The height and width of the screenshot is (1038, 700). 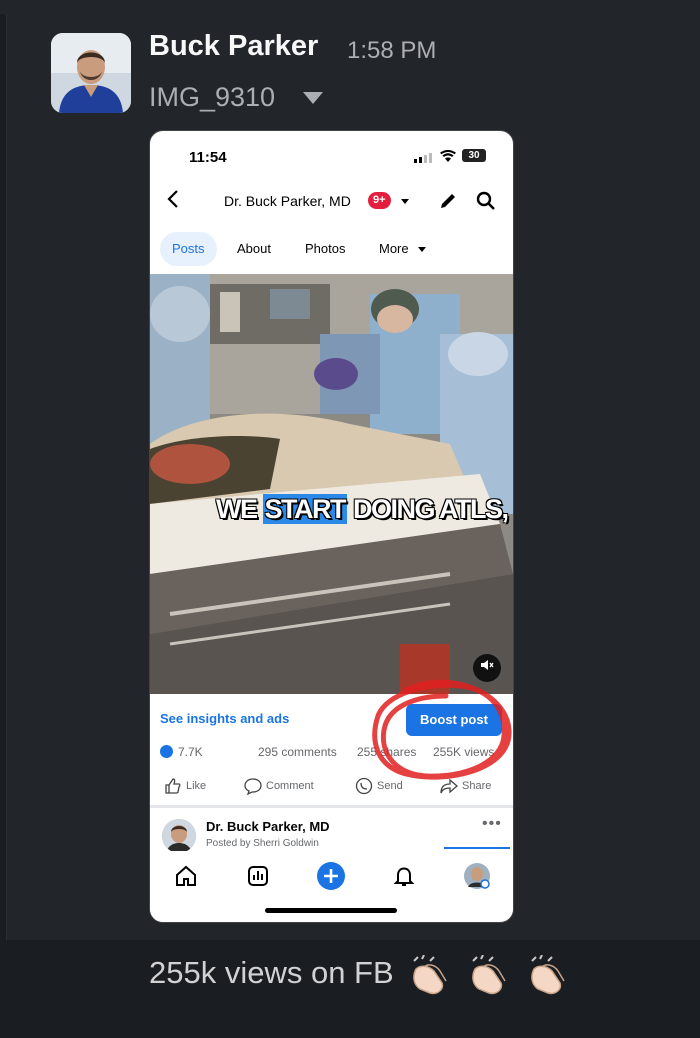 I want to click on create-plus-icon, so click(x=331, y=876).